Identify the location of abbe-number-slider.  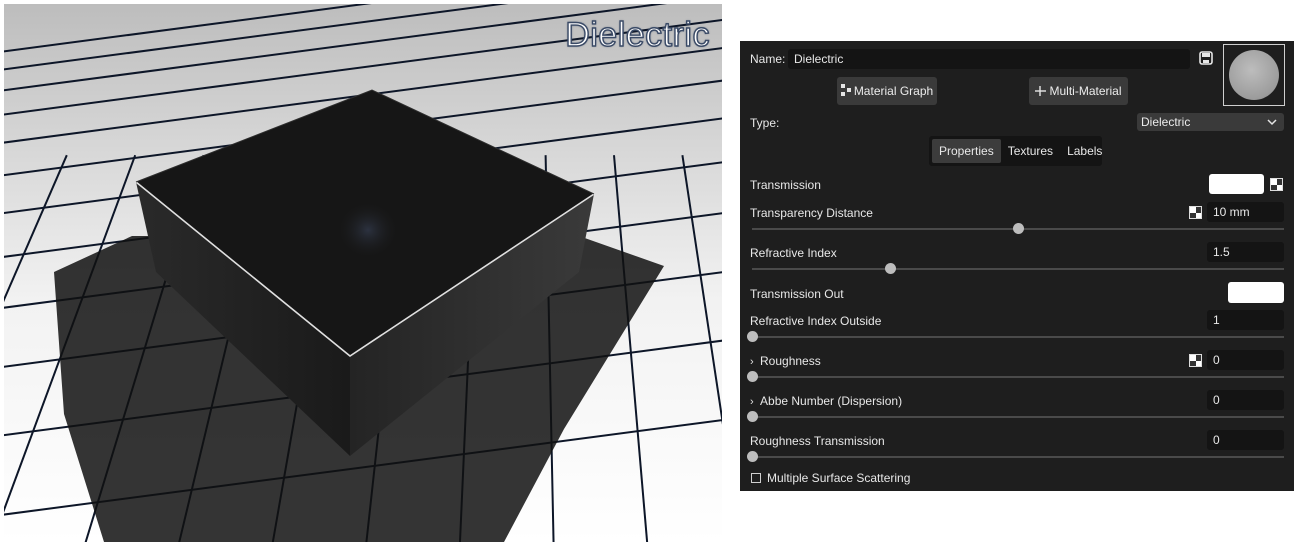
(1015, 416).